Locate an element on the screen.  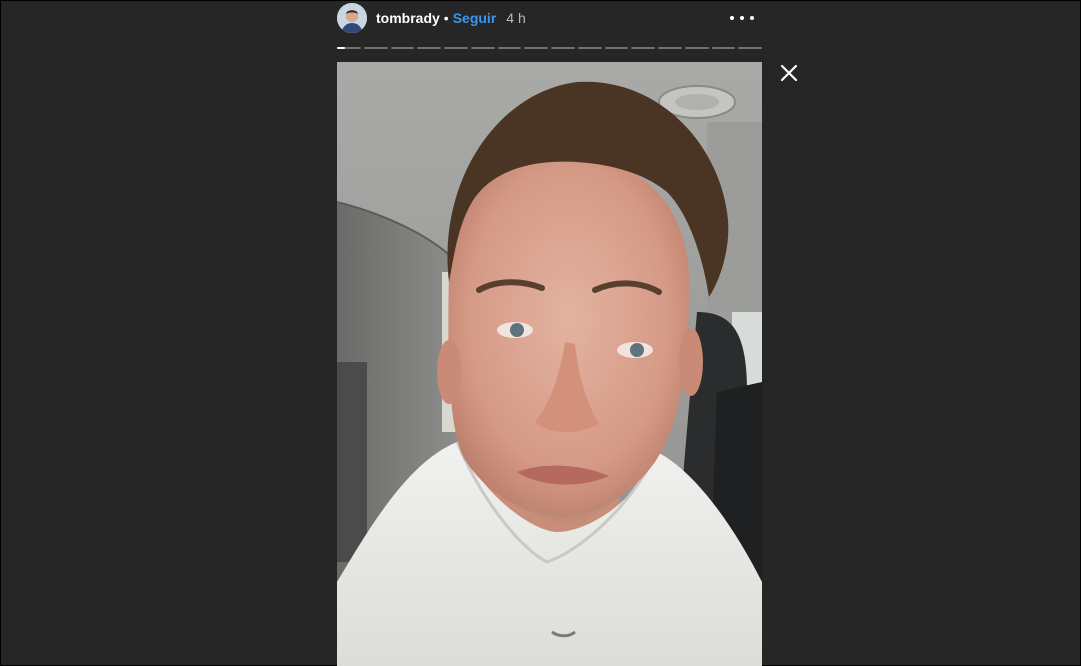
follow-button: Seguir is located at coordinates (475, 18).